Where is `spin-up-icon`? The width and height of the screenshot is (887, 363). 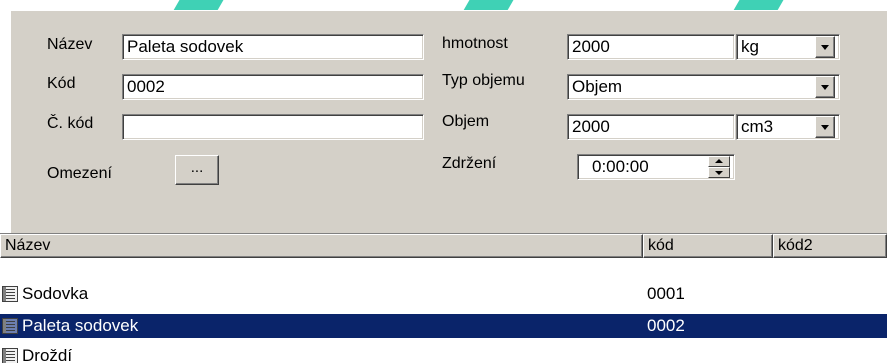 spin-up-icon is located at coordinates (719, 161).